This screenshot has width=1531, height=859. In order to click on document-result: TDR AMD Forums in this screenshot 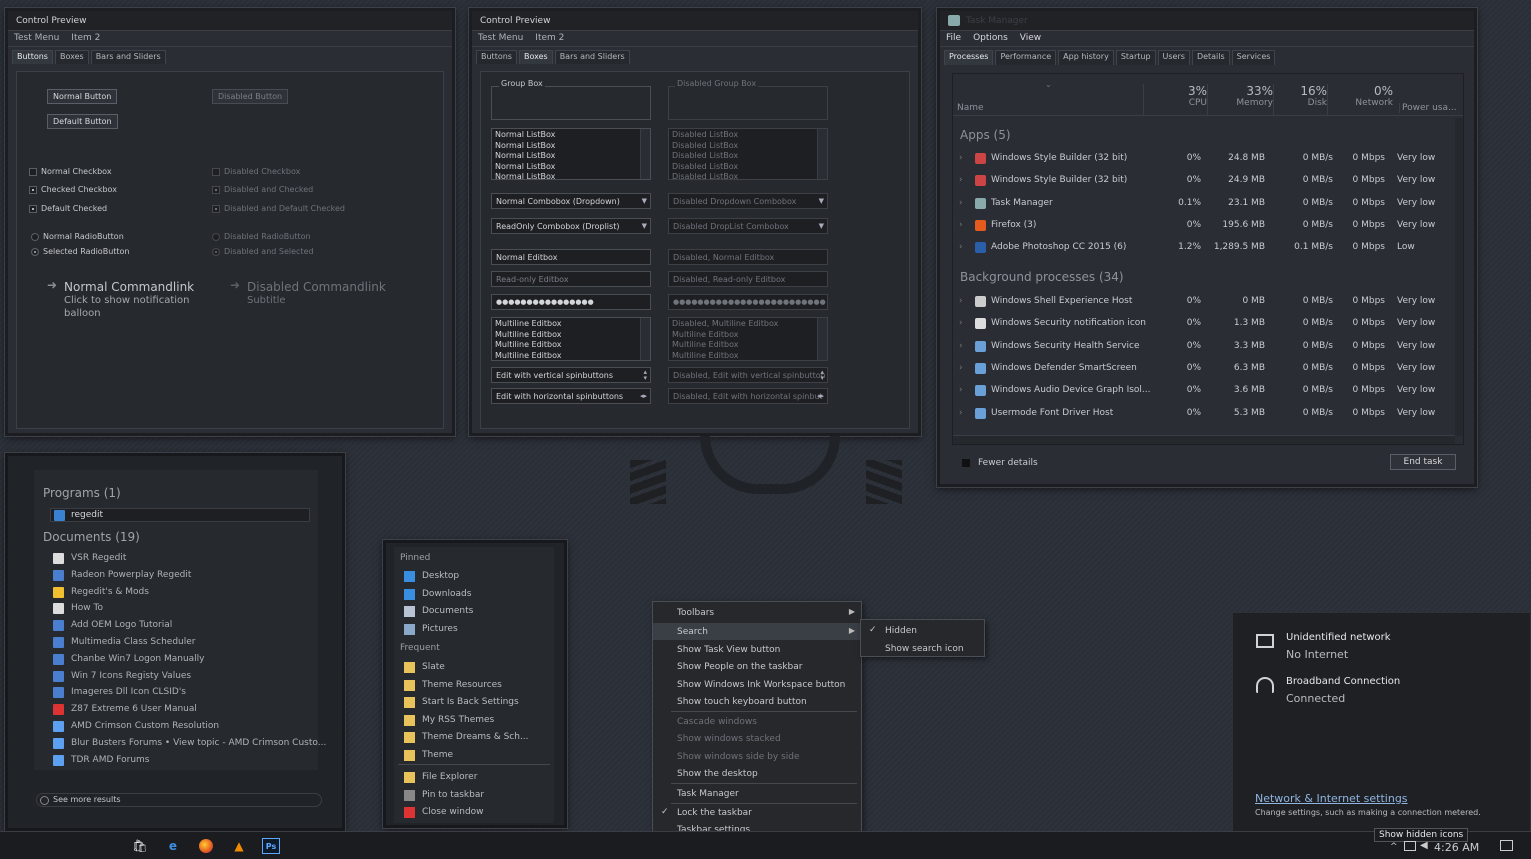, I will do `click(181, 761)`.